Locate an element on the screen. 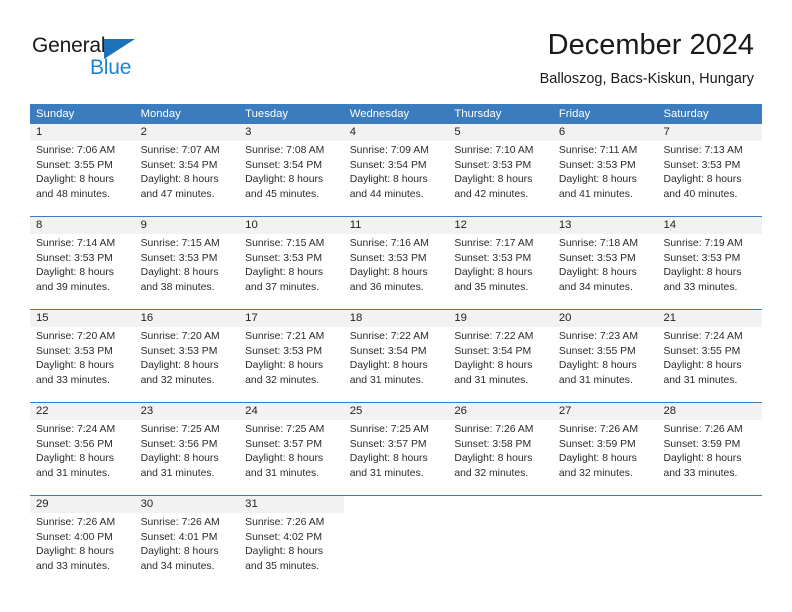  weekday-header-thursday: Thursday is located at coordinates (478, 114).